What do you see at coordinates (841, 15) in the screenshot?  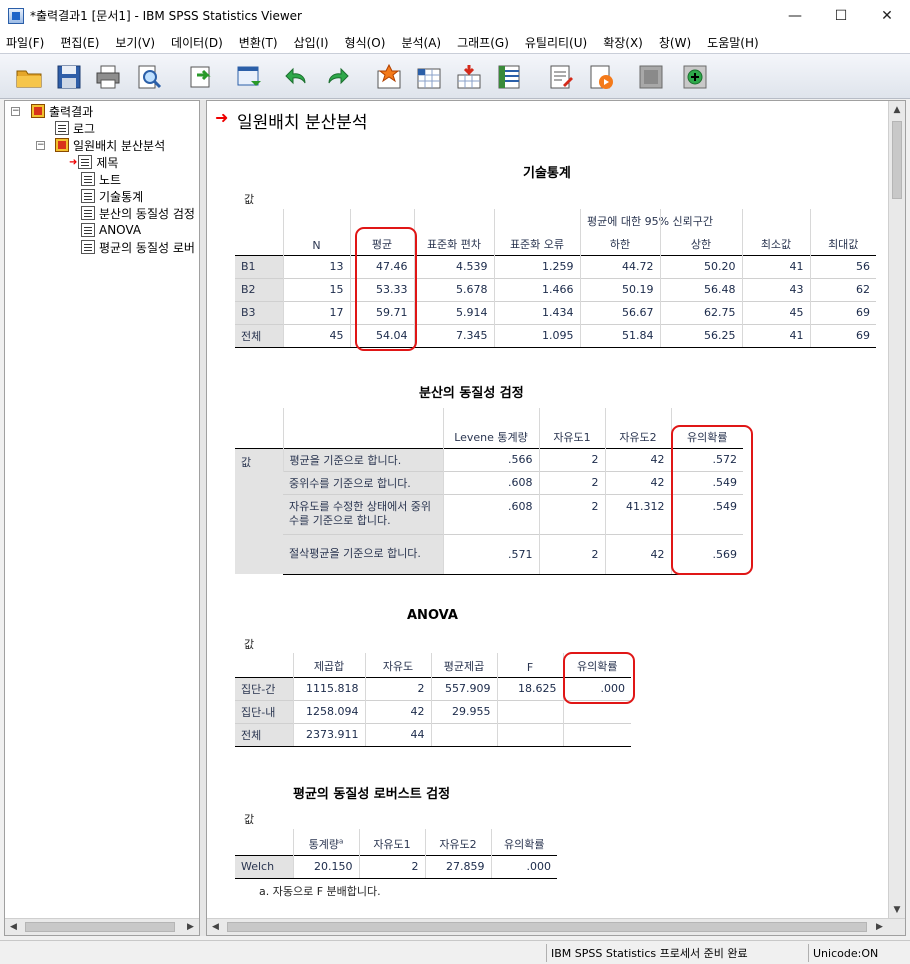 I see `maximize-button: ☐` at bounding box center [841, 15].